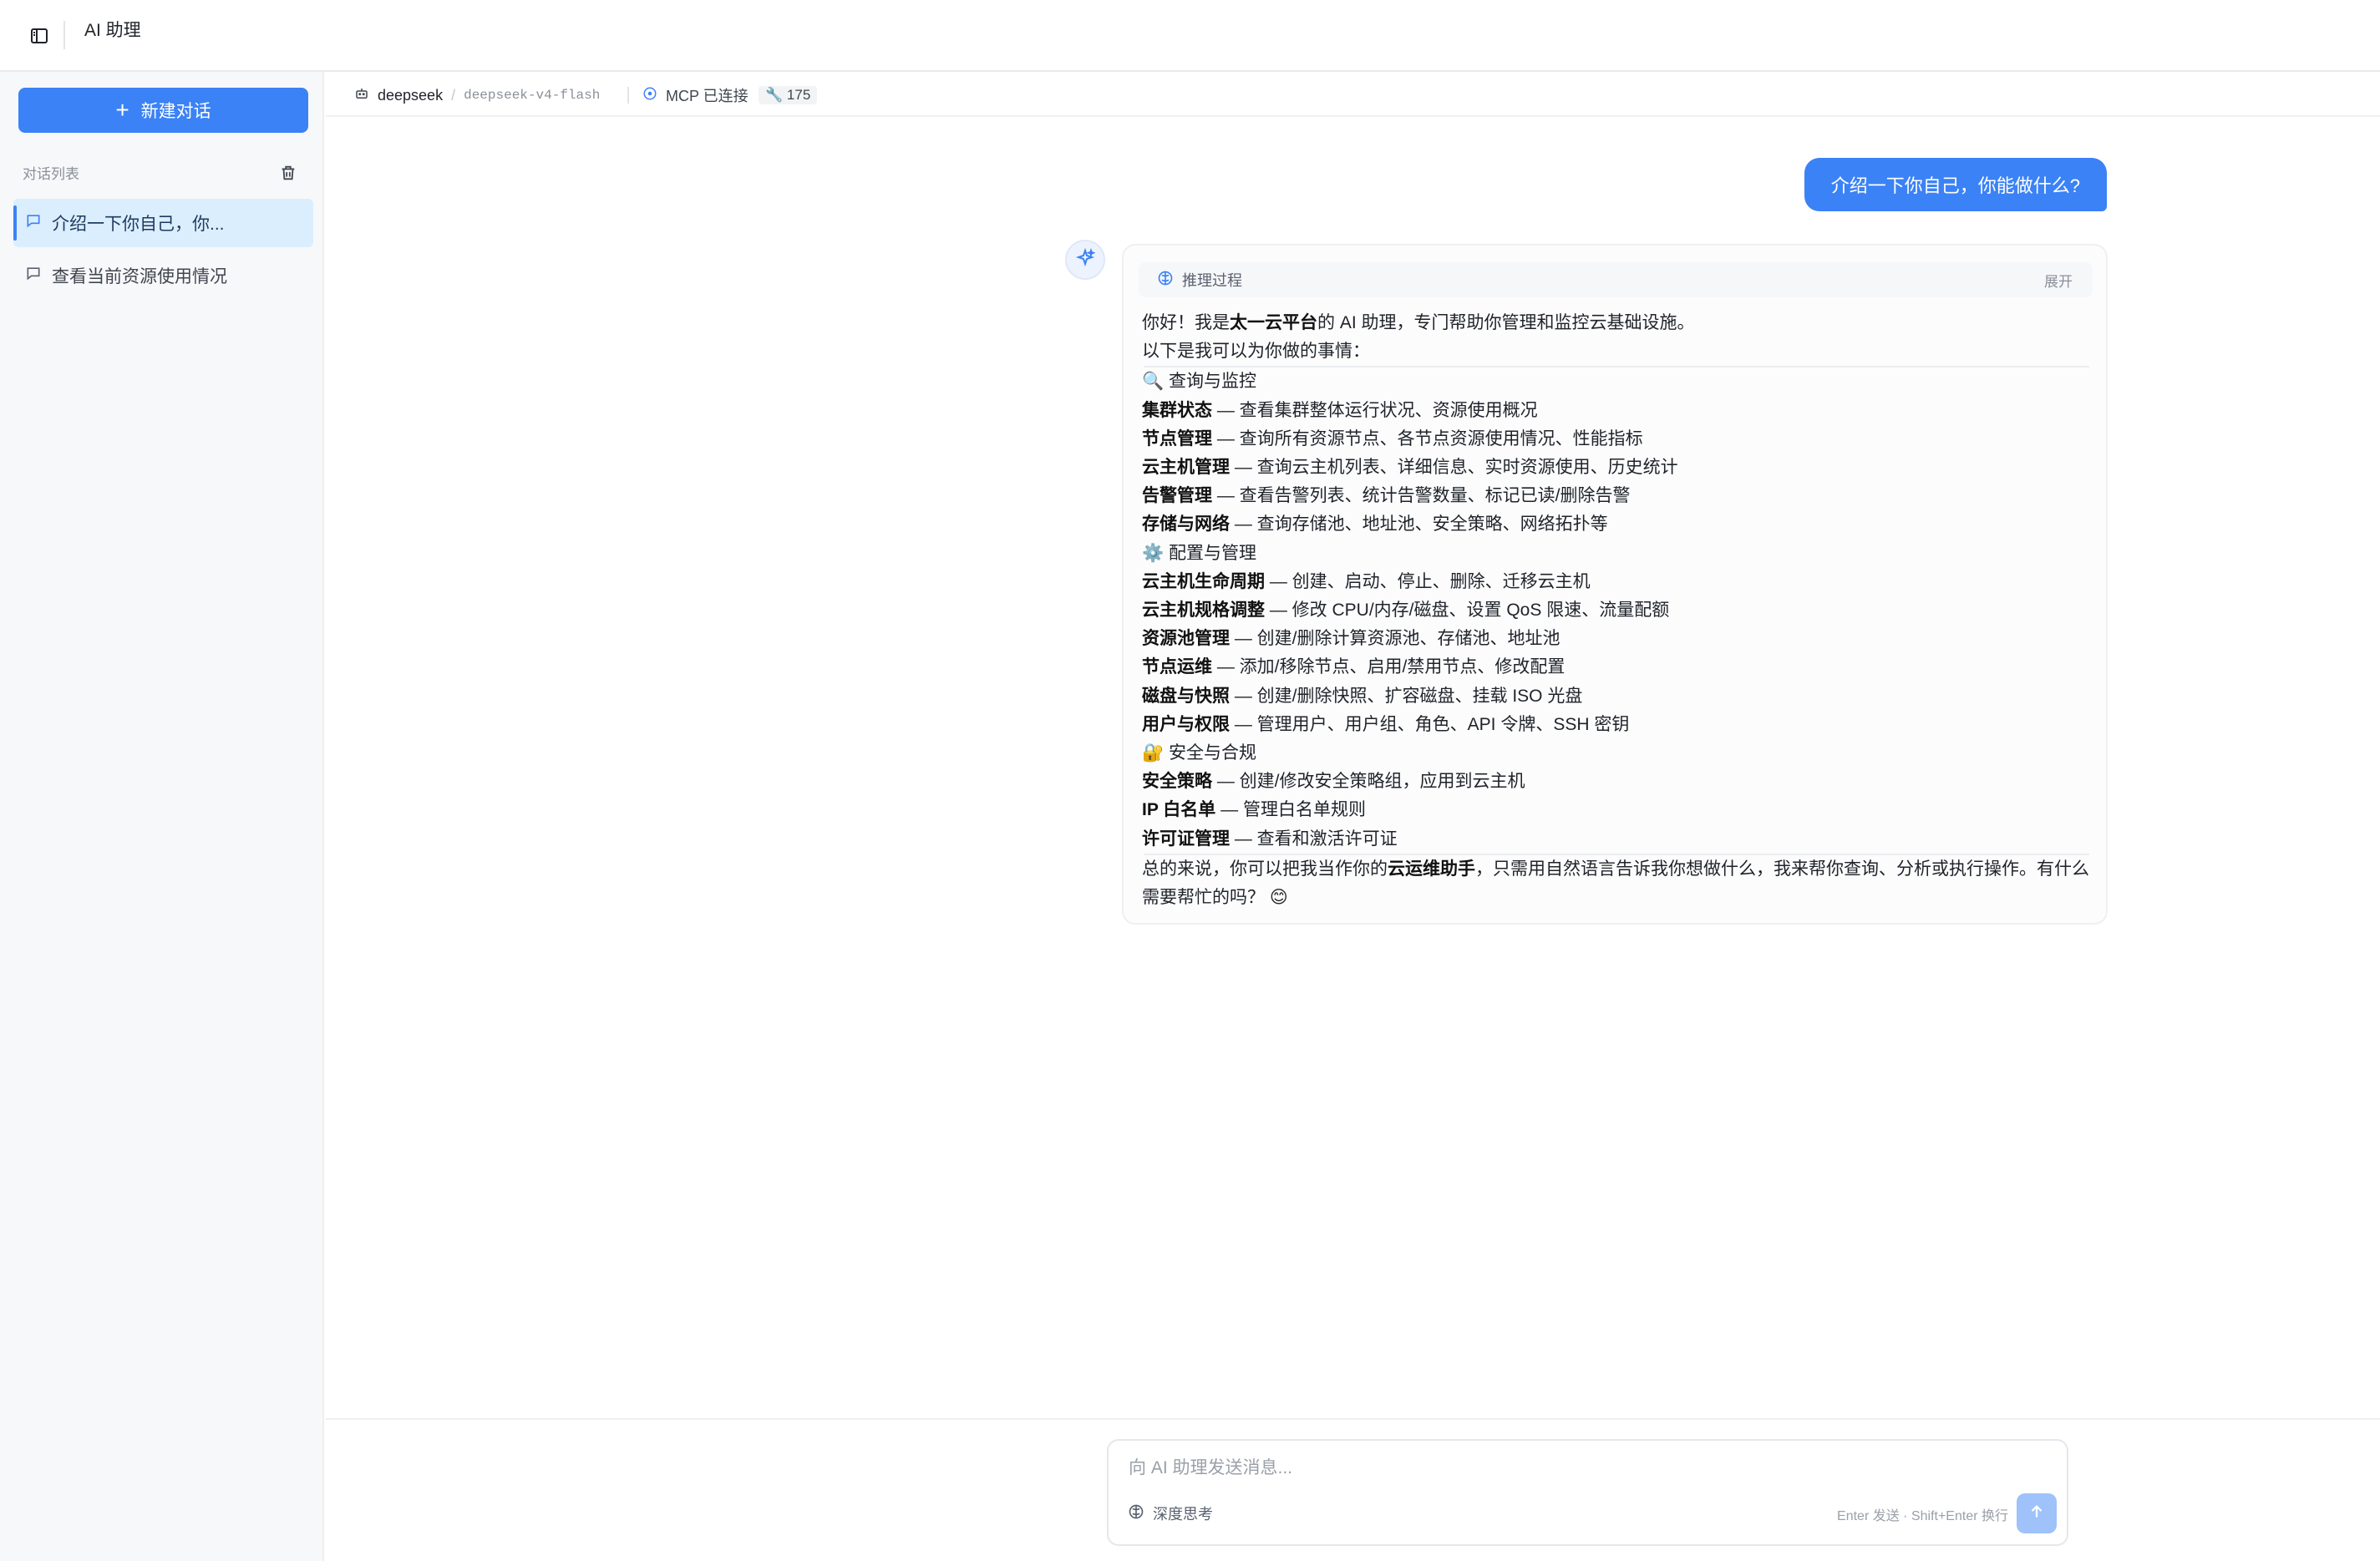 The image size is (2380, 1561). I want to click on sparkle-icon, so click(1085, 259).